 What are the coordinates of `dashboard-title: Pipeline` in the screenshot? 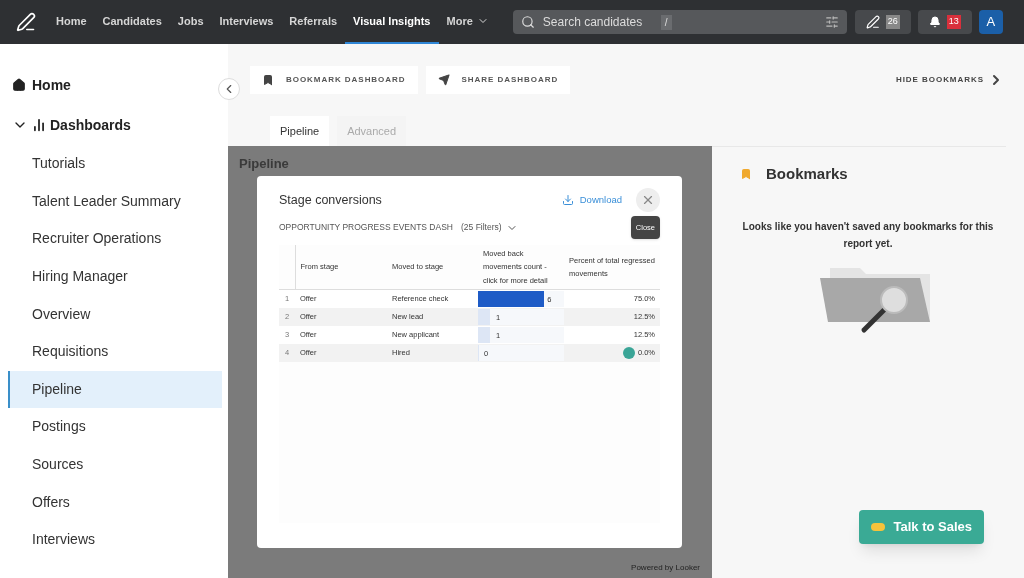 It's located at (264, 164).